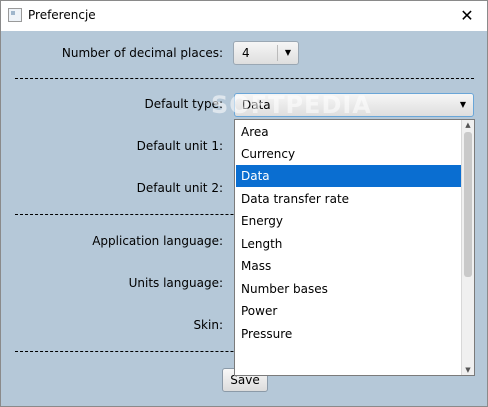  What do you see at coordinates (208, 325) in the screenshot?
I see `skin-label: Skin:` at bounding box center [208, 325].